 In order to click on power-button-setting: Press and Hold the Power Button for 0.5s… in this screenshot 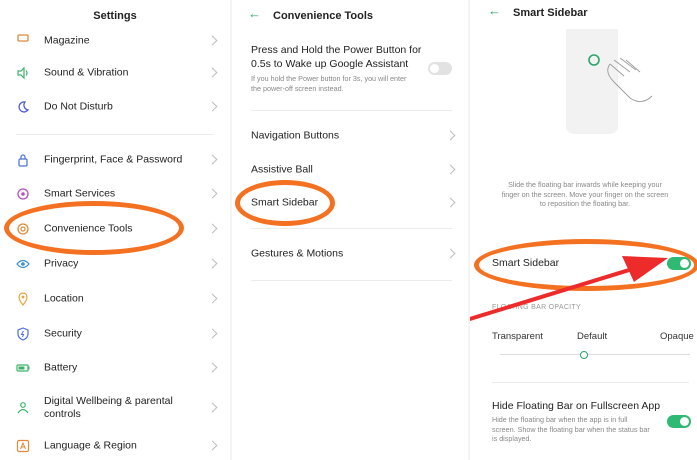, I will do `click(341, 68)`.